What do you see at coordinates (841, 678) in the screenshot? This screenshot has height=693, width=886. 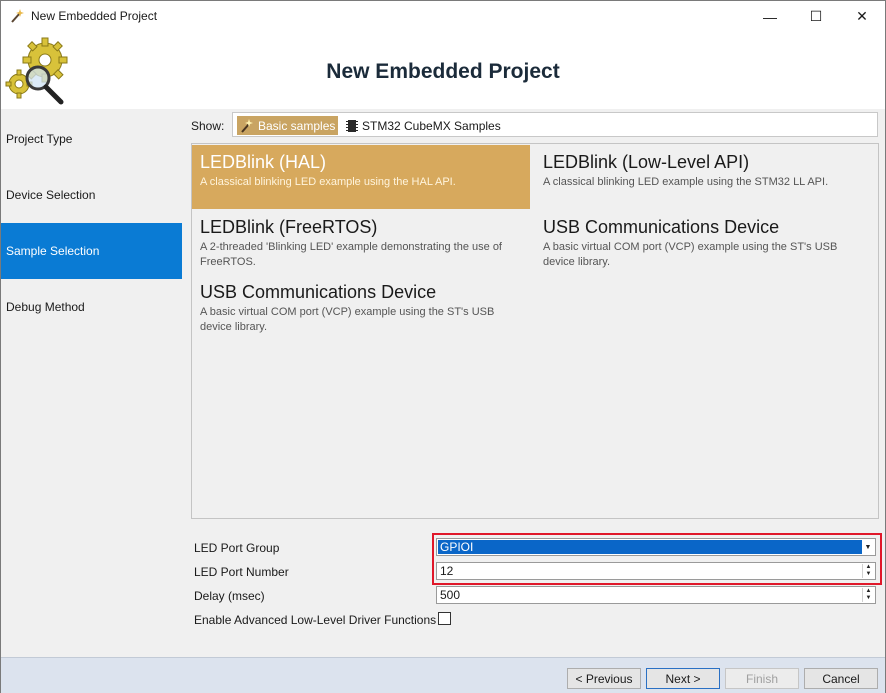 I see `cancel-button: Cancel` at bounding box center [841, 678].